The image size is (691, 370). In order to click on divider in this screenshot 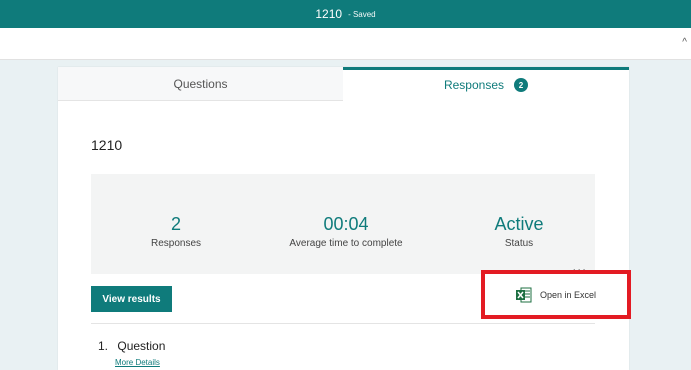, I will do `click(343, 323)`.